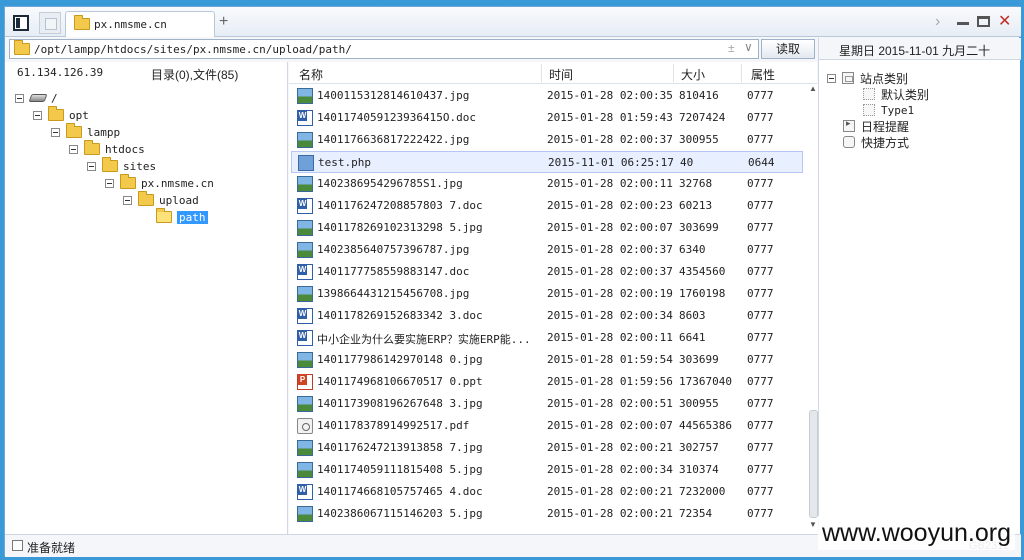 This screenshot has height=560, width=1024. I want to click on file-name: 1402386067115146203 5.jpg, so click(400, 513).